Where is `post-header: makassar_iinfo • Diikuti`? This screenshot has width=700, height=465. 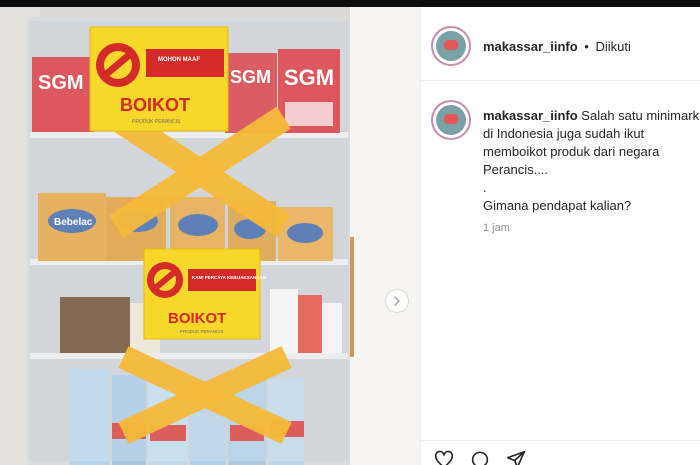 post-header: makassar_iinfo • Diikuti is located at coordinates (560, 44).